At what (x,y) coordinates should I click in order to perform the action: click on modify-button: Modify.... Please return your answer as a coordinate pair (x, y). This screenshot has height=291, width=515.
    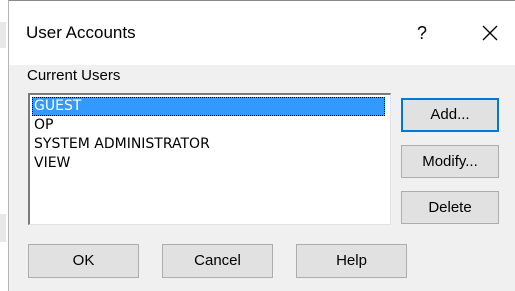
    Looking at the image, I should click on (450, 161).